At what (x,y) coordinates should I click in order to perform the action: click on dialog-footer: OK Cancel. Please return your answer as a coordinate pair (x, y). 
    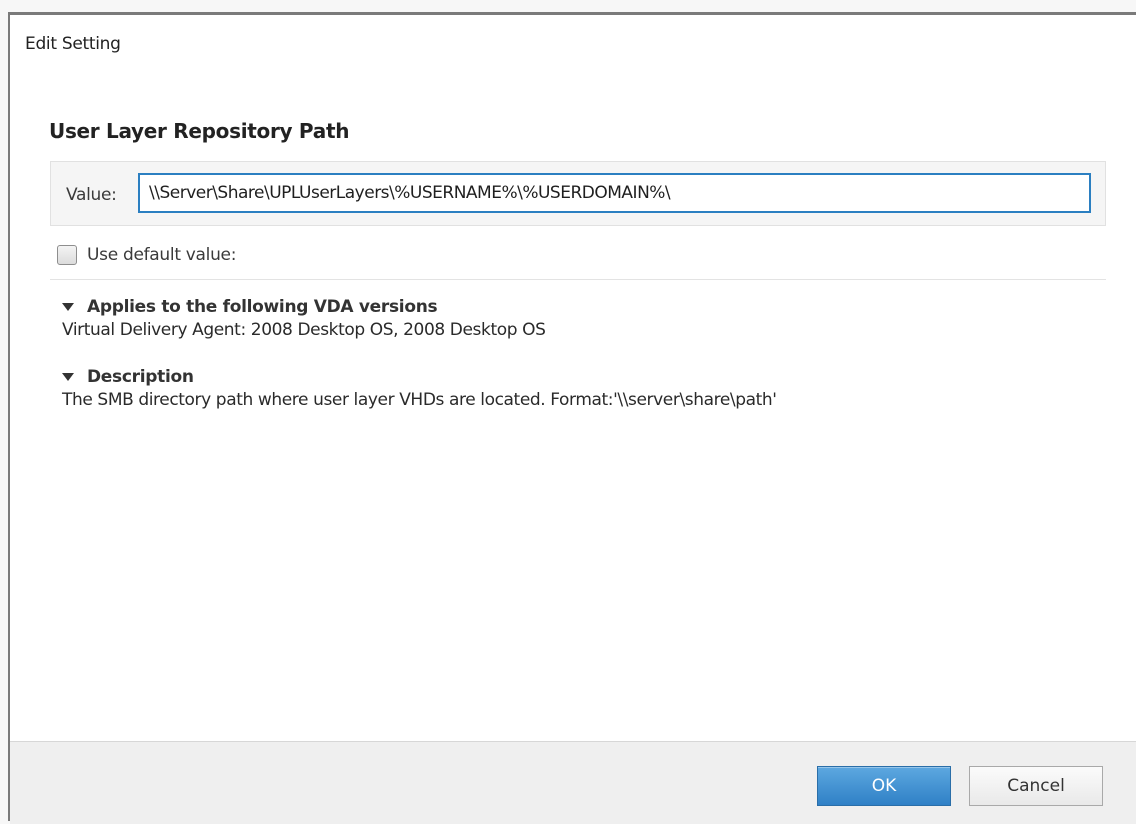
    Looking at the image, I should click on (573, 782).